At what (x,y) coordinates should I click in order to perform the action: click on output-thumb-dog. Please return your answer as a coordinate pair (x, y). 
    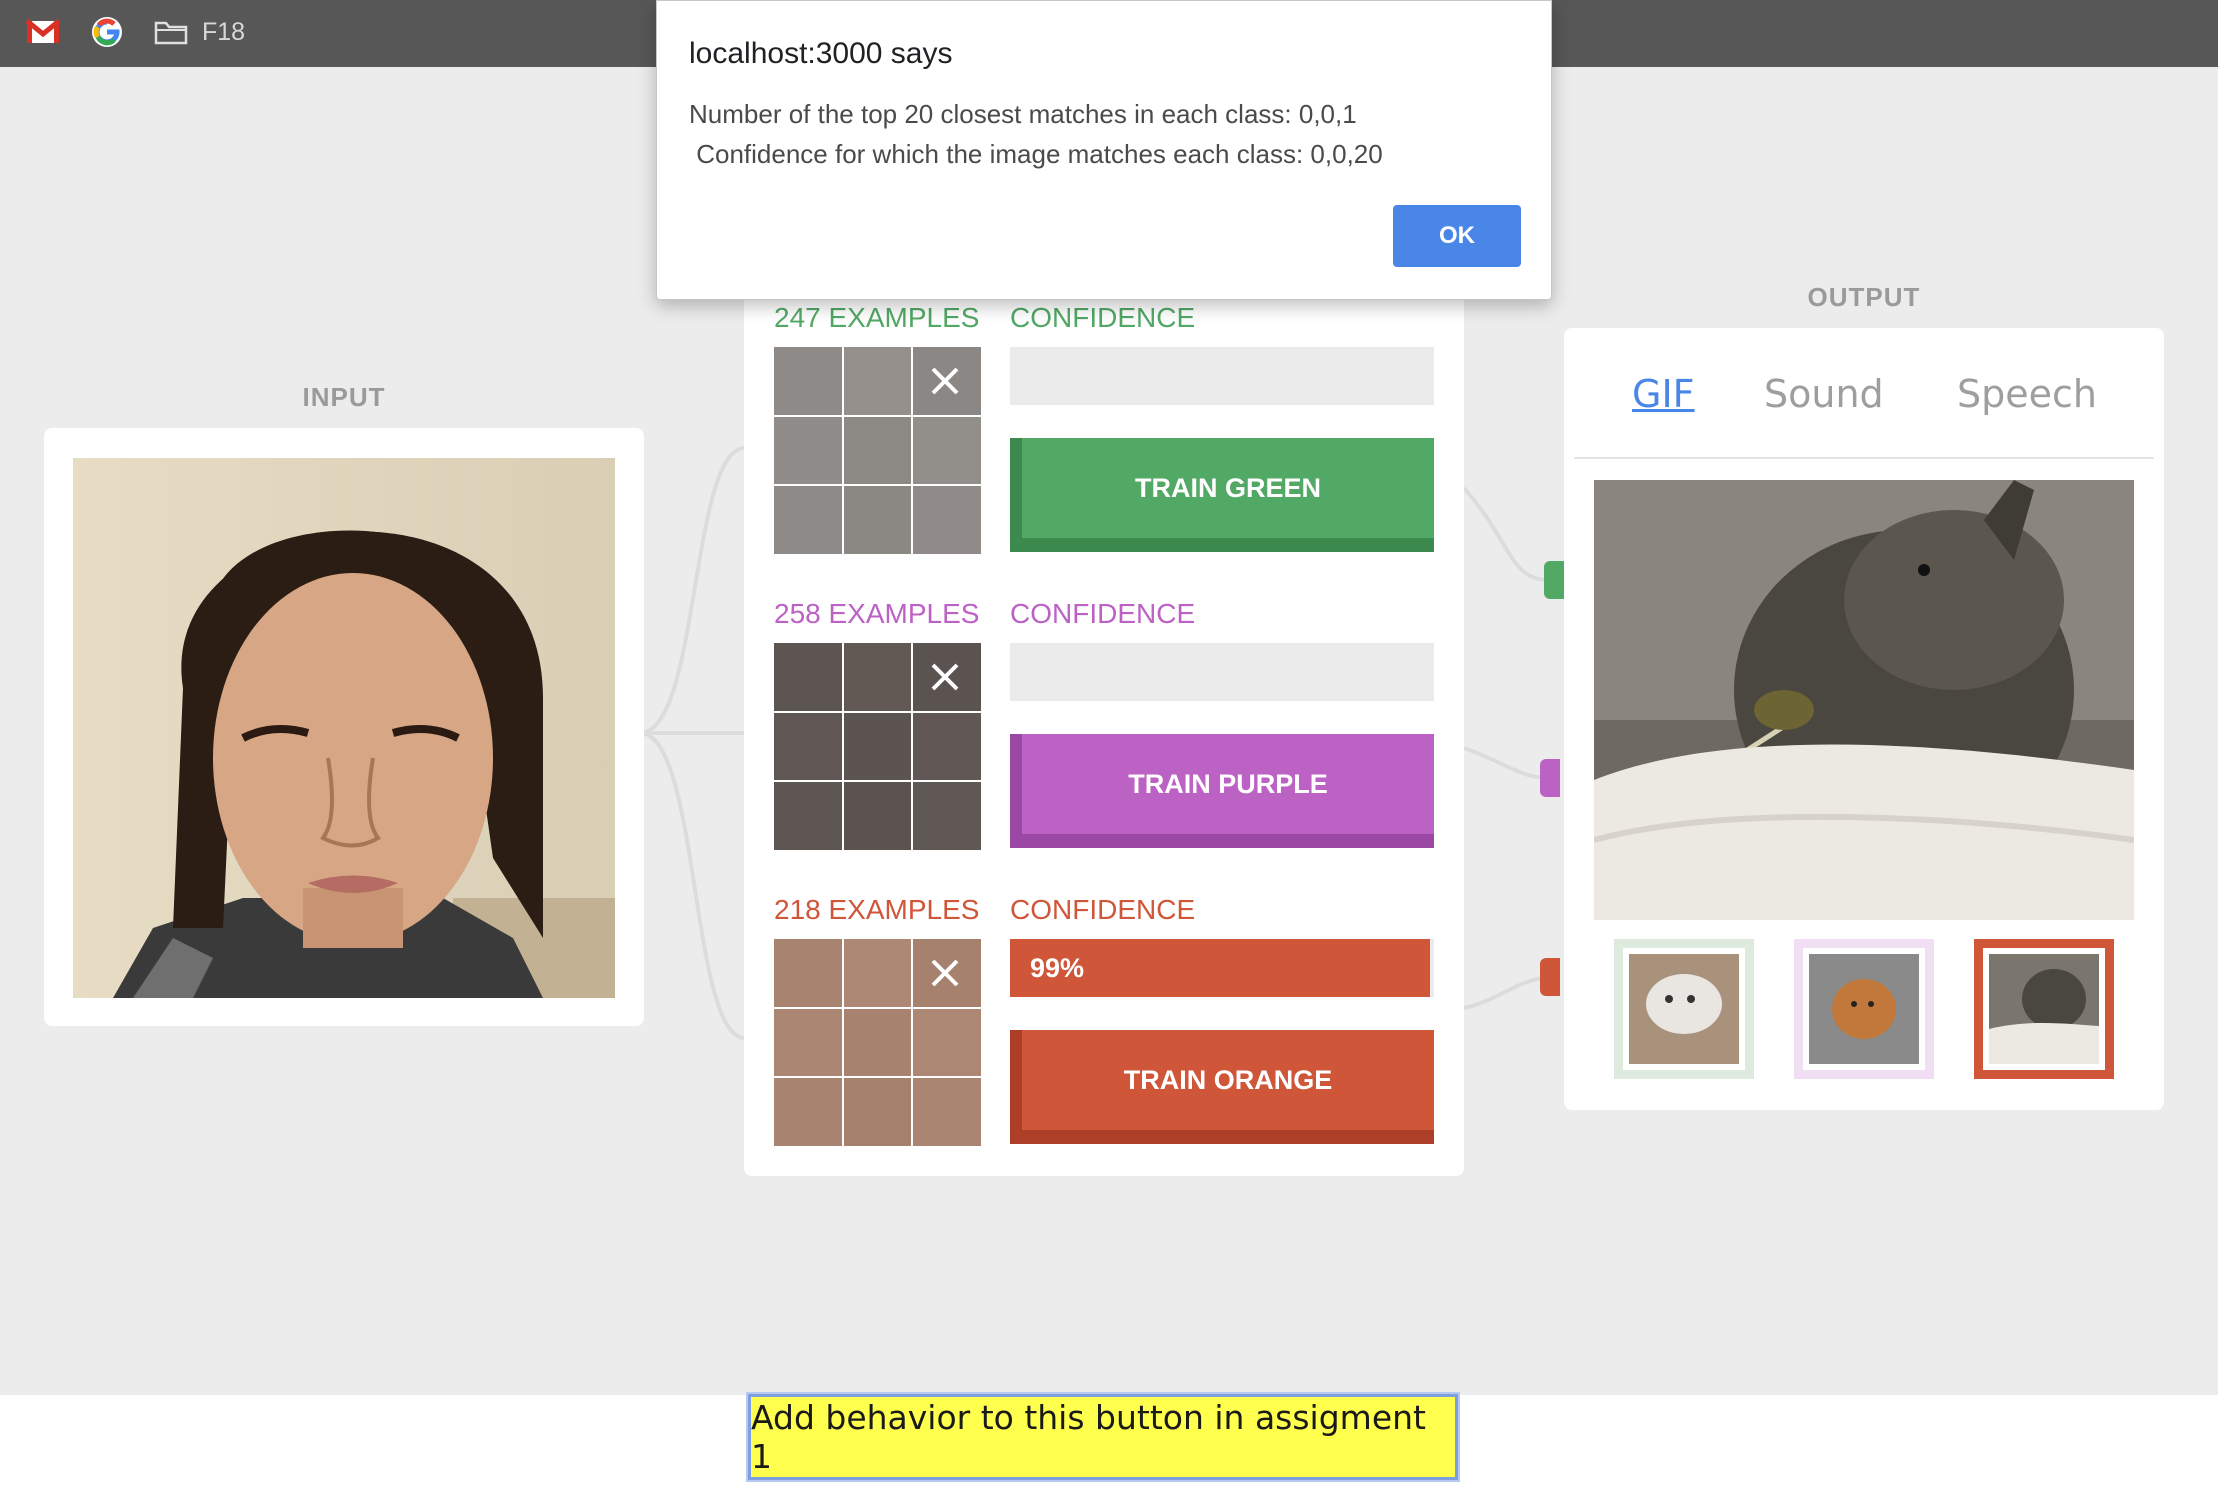
    Looking at the image, I should click on (1864, 1009).